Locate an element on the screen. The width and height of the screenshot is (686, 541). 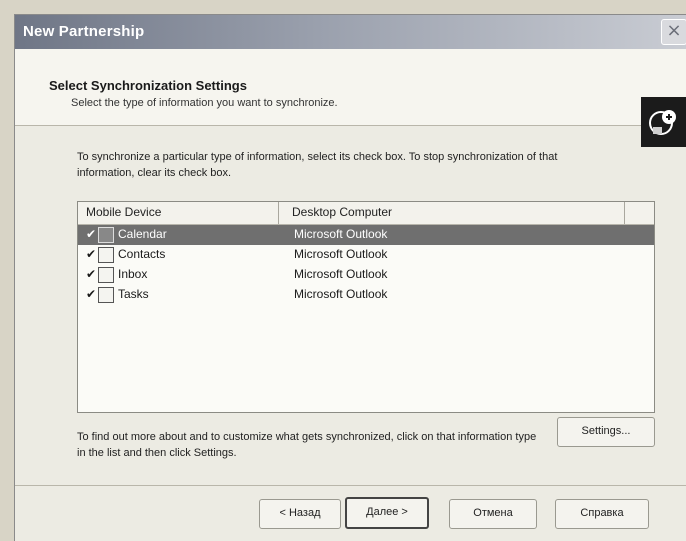
divider is located at coordinates (350, 485).